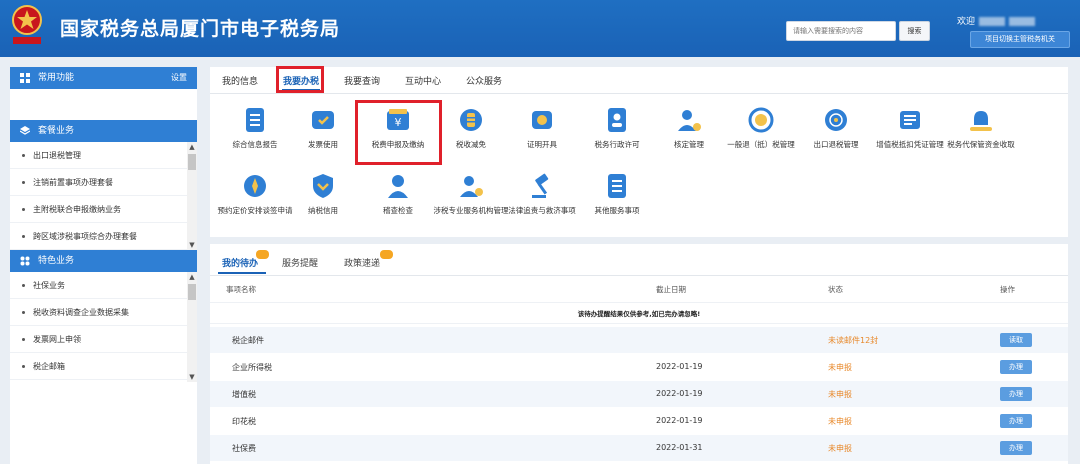 This screenshot has height=464, width=1080. Describe the element at coordinates (241, 289) in the screenshot. I see `column-name: 事项名称` at that location.